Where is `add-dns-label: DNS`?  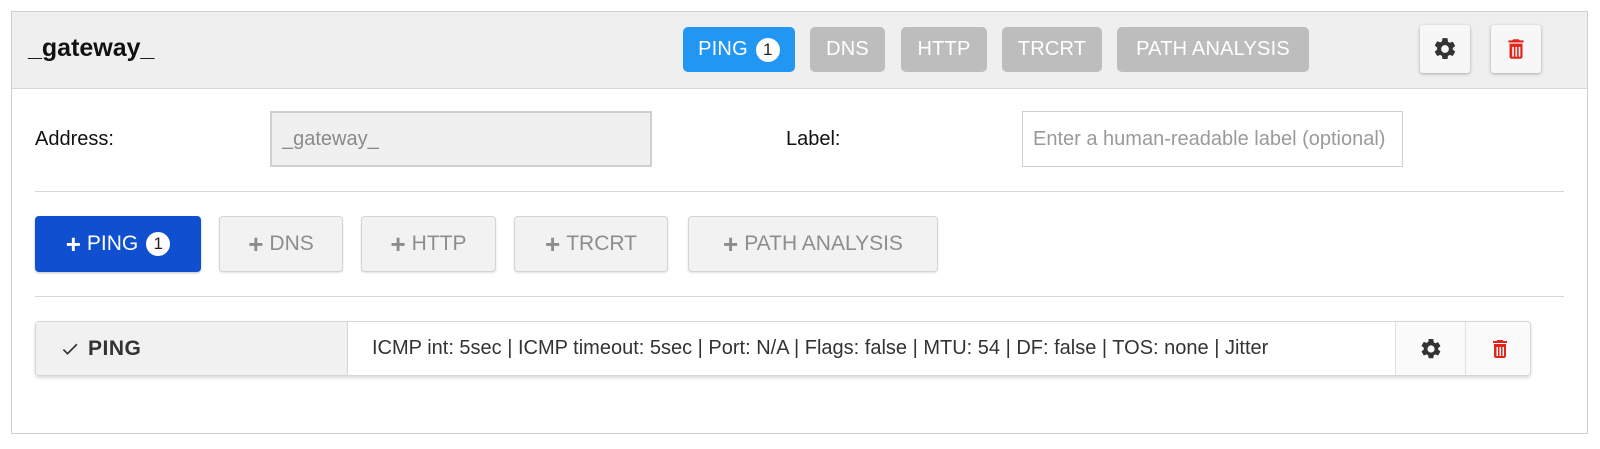 add-dns-label: DNS is located at coordinates (291, 243).